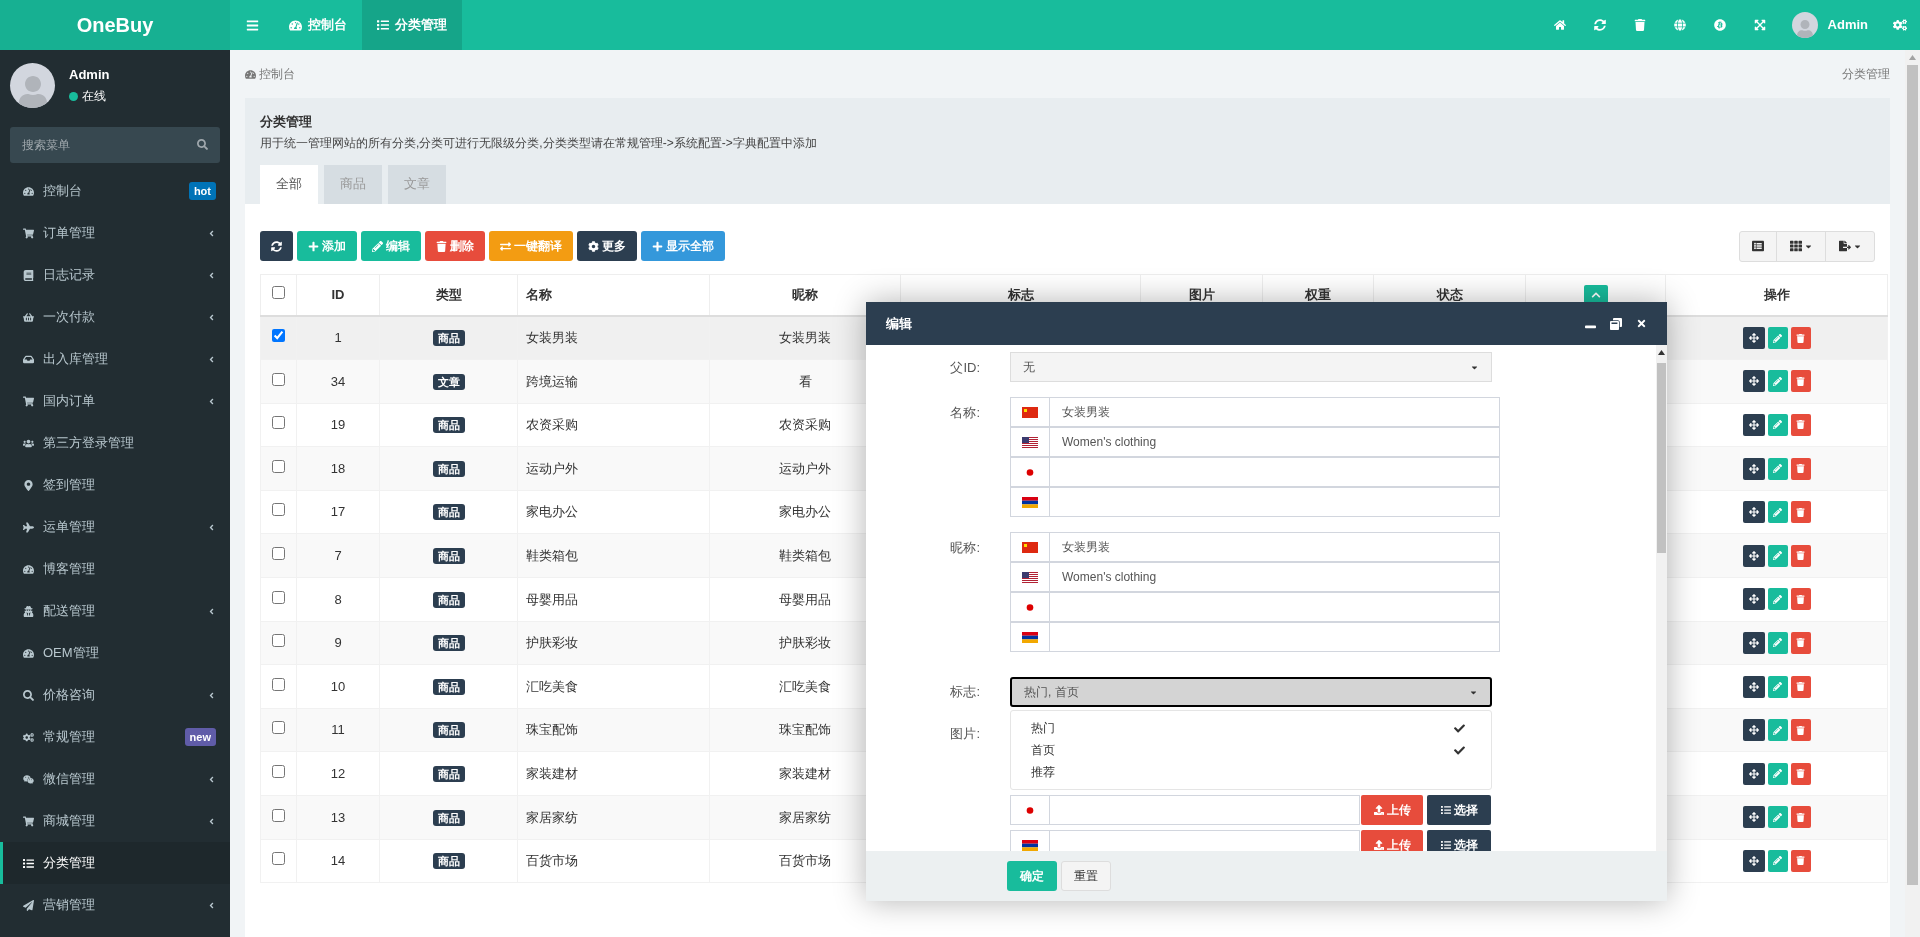  I want to click on dropdown-option: 推荐, so click(1251, 772).